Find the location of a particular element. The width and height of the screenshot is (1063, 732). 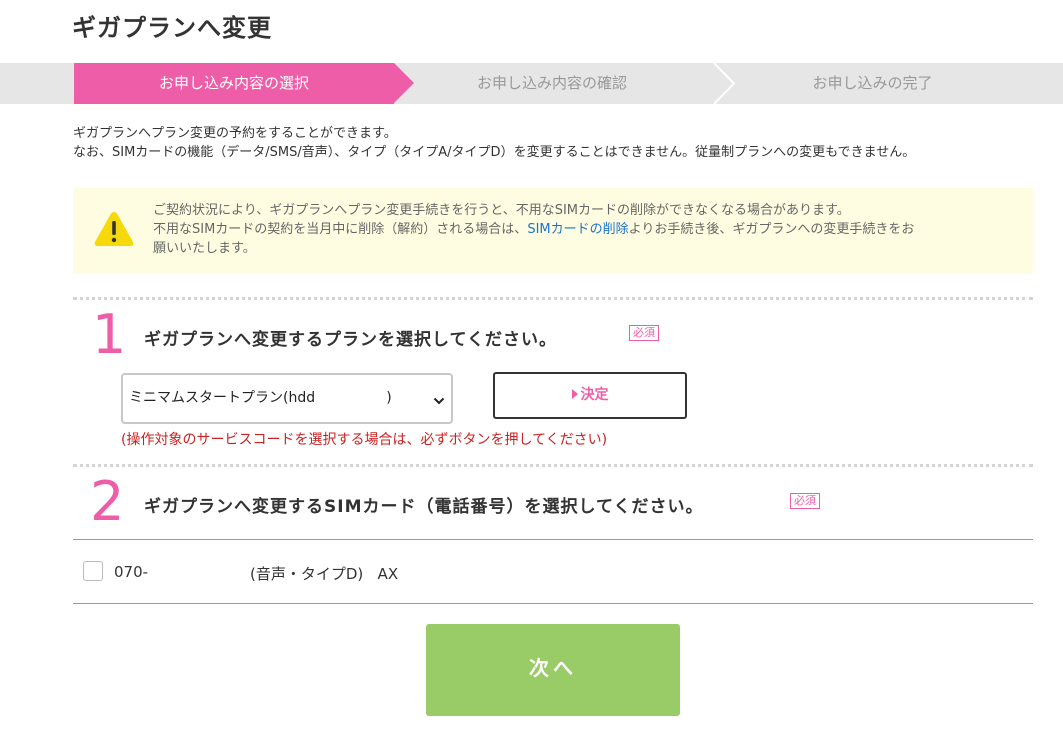

plan-select-value: ミニマムスタートプラン(hdd ) is located at coordinates (260, 398).